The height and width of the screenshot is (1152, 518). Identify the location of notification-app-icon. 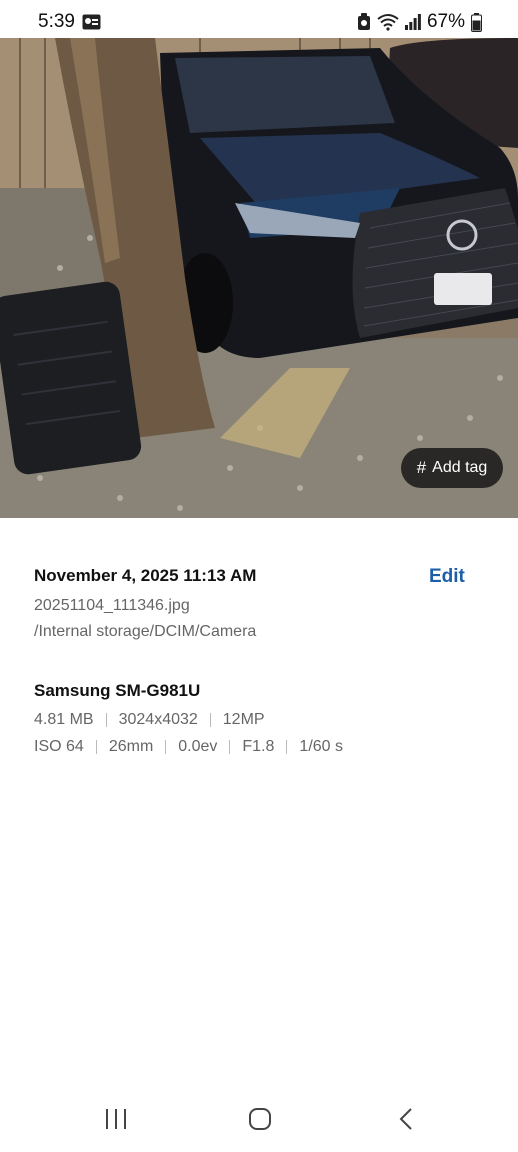
(91, 24).